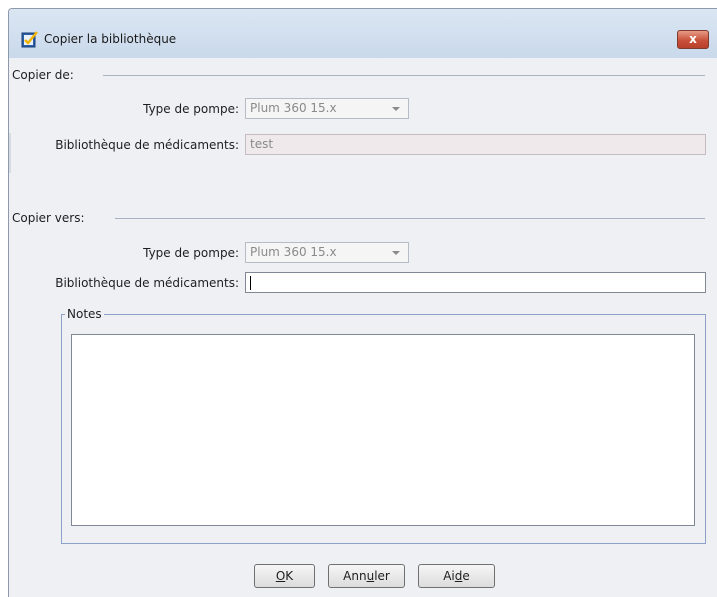  I want to click on cancel-button: Annuler, so click(366, 576).